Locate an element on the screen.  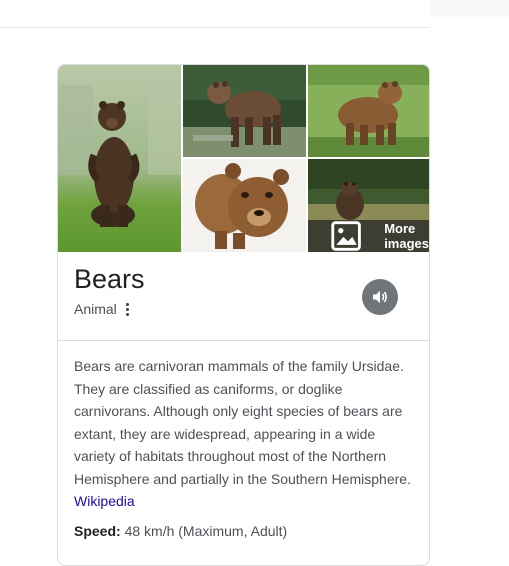
bear-image-grass is located at coordinates (368, 111).